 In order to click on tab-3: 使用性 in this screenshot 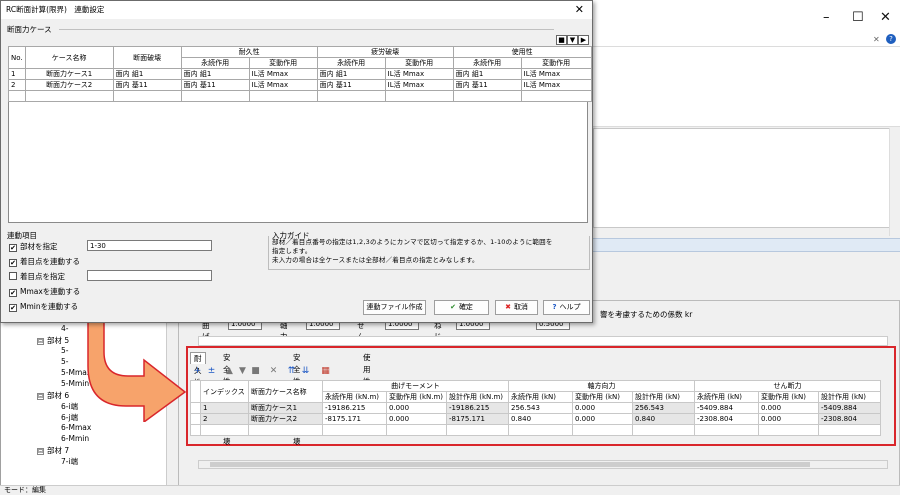, I will do `click(367, 369)`.